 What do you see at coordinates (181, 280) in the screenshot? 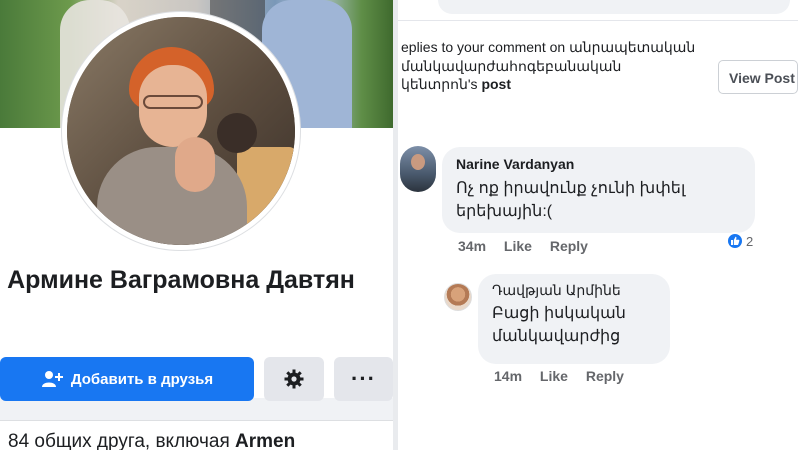
I see `profile-name: Армине Ваграмовна Давтян` at bounding box center [181, 280].